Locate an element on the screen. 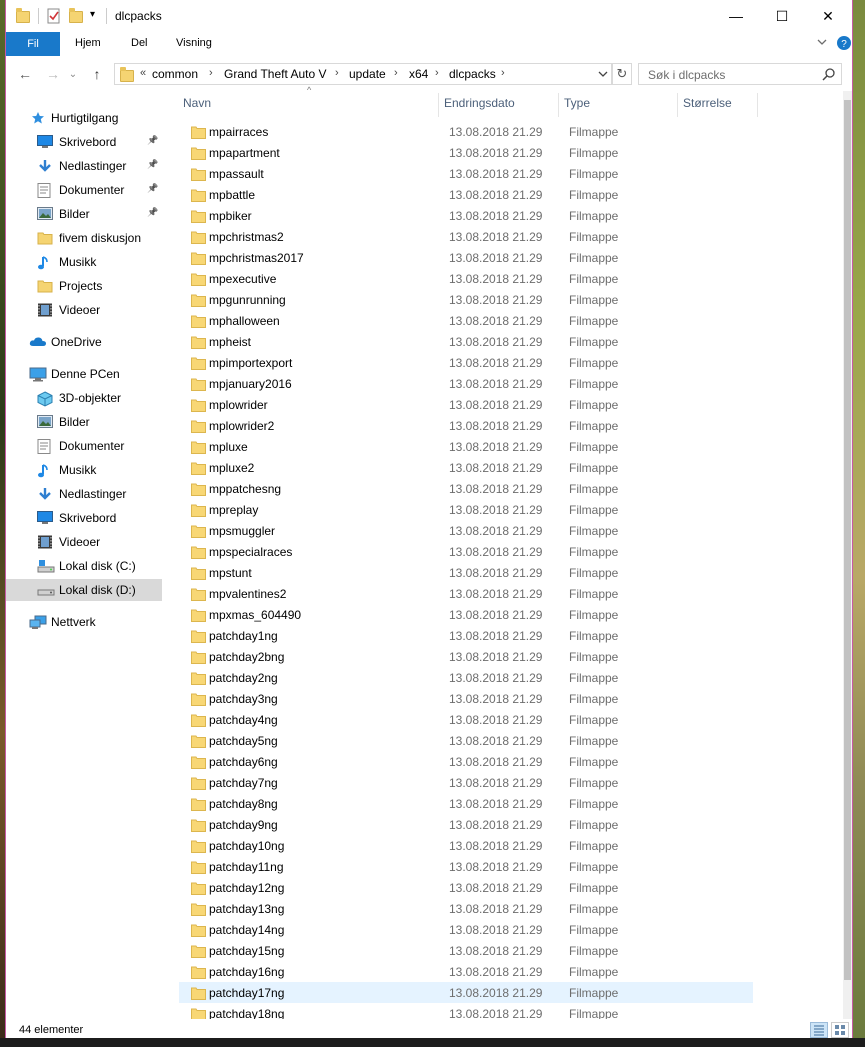  column-header-type: Type is located at coordinates (577, 103).